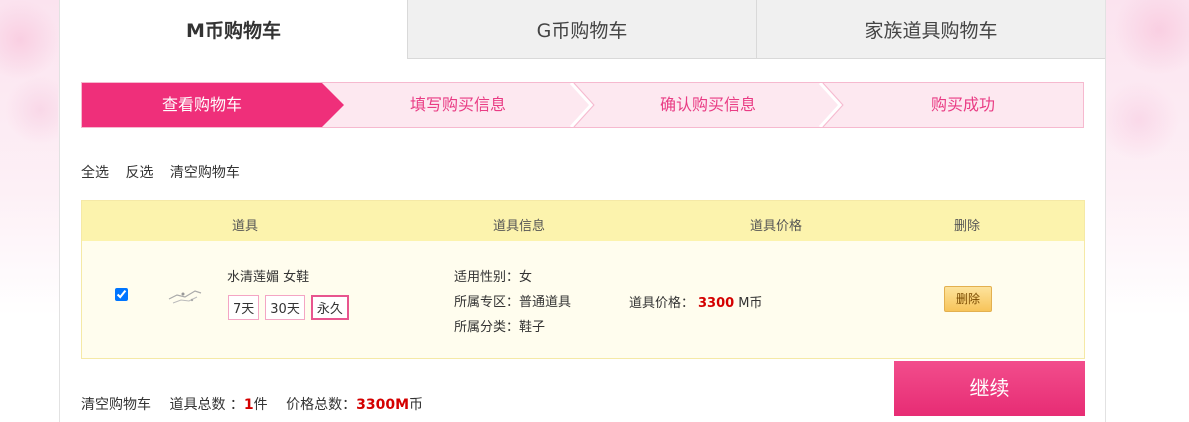 Image resolution: width=1189 pixels, height=422 pixels. I want to click on item-count-label: 道具总数 ：, so click(206, 405).